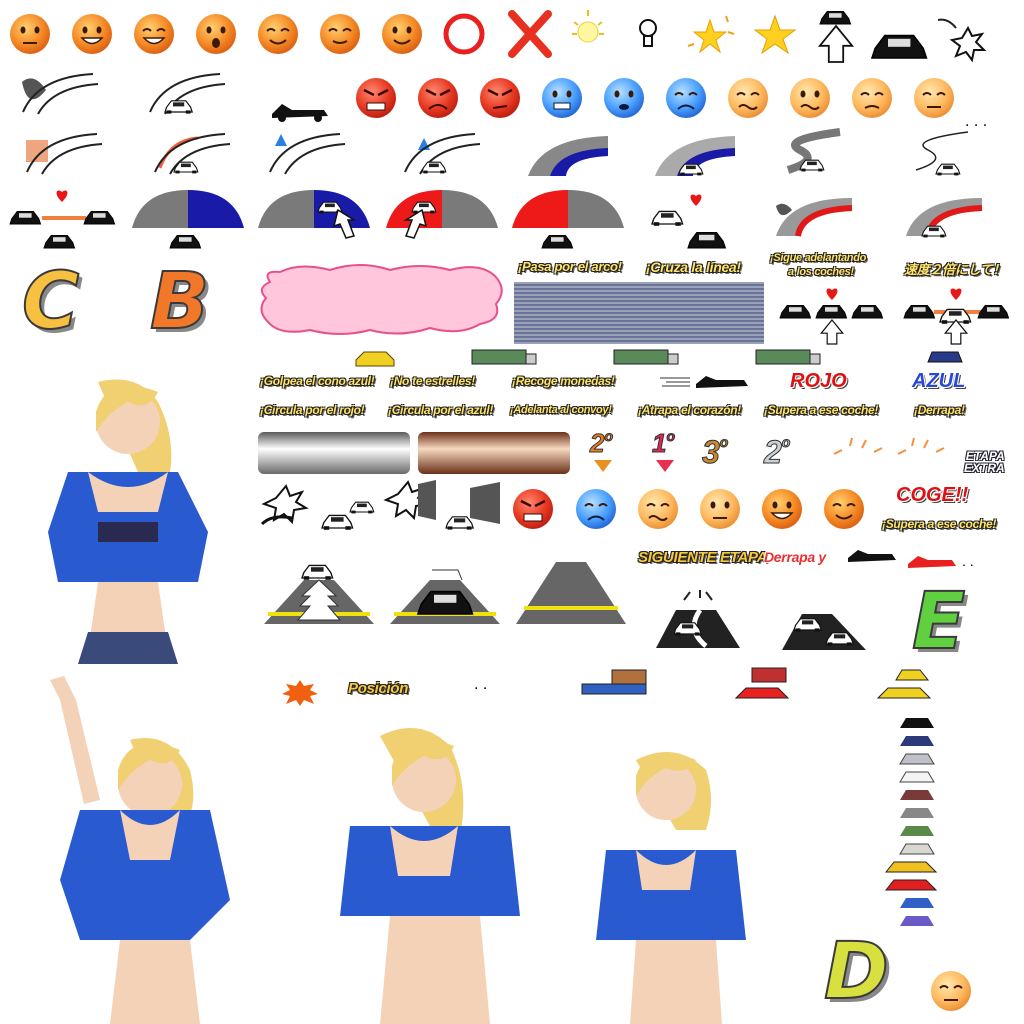 The image size is (1024, 1024). I want to click on car-front-icon, so click(899, 46).